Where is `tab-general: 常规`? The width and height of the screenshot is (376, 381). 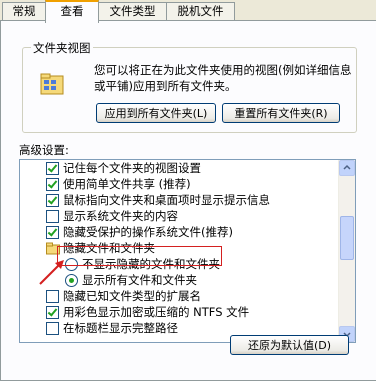
tab-general: 常规 is located at coordinates (24, 11).